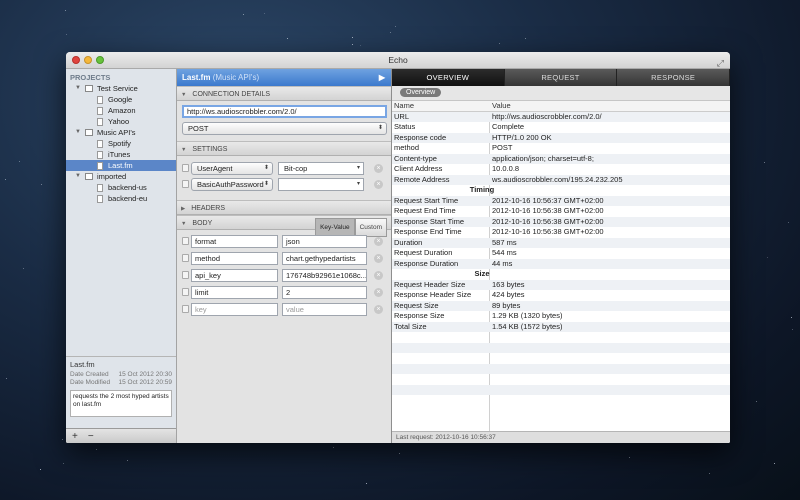 The image size is (800, 500). Describe the element at coordinates (561, 169) in the screenshot. I see `table-row: Client Address 10.0.0.8` at that location.